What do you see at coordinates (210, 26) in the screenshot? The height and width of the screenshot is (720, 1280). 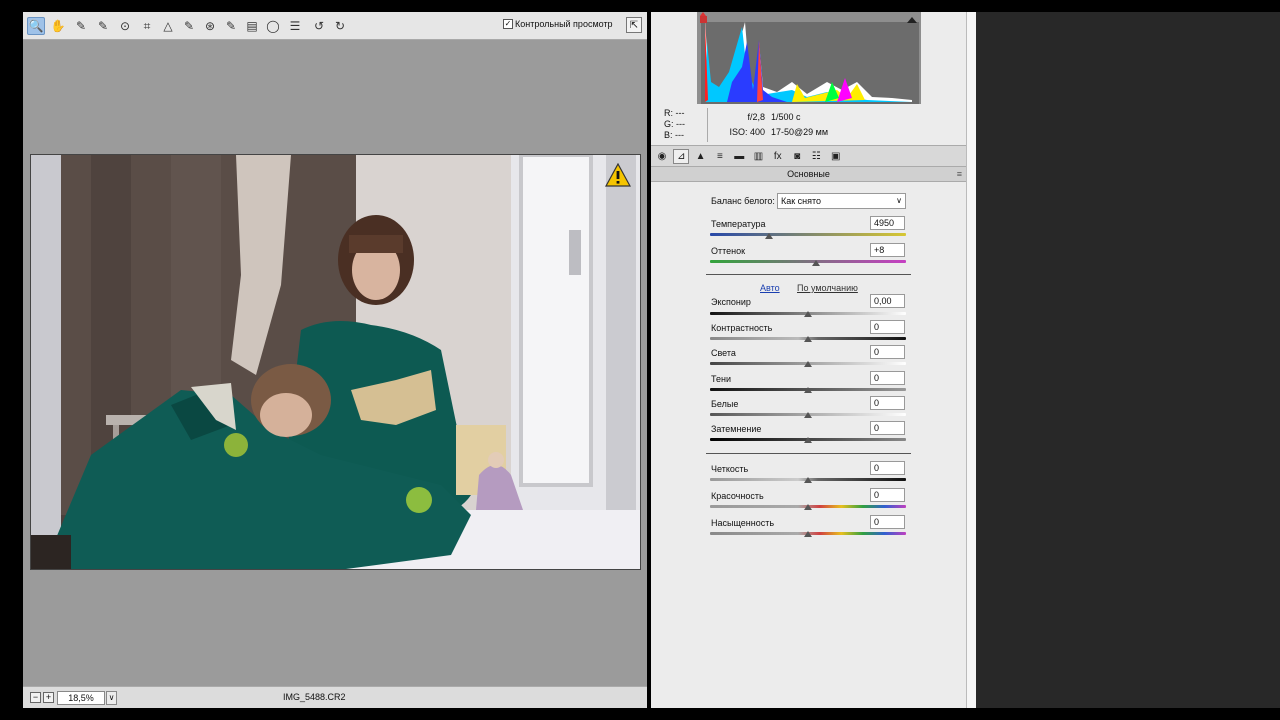 I see `red-eye-icon: ⊛` at bounding box center [210, 26].